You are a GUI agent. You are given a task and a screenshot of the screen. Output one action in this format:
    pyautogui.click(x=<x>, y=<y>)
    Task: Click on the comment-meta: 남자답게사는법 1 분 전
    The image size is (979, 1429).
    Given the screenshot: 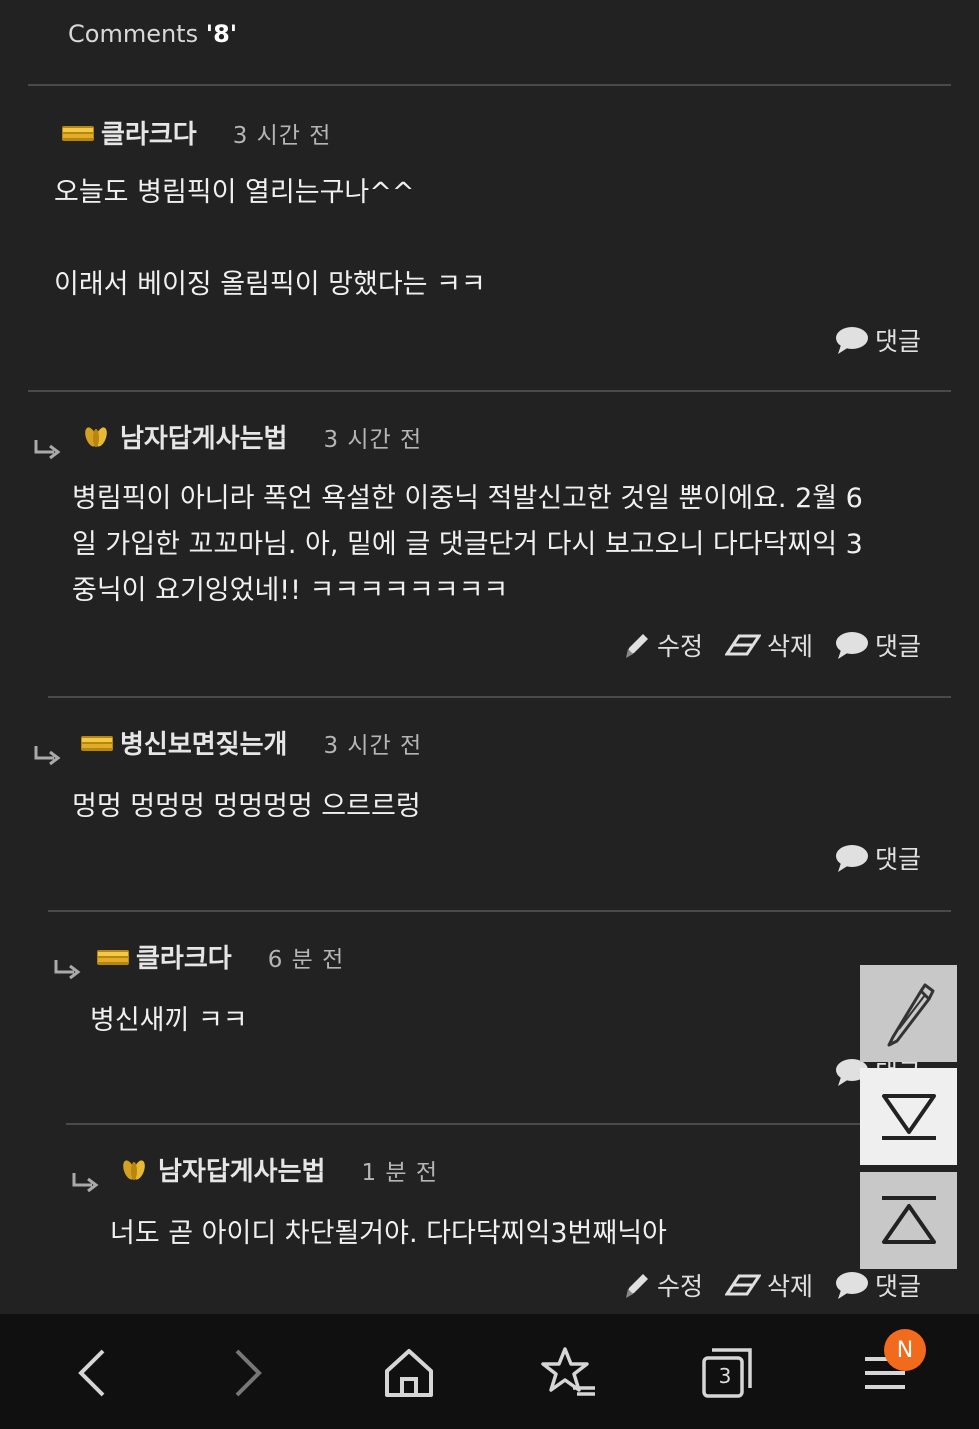 What is the action you would take?
    pyautogui.click(x=278, y=1169)
    